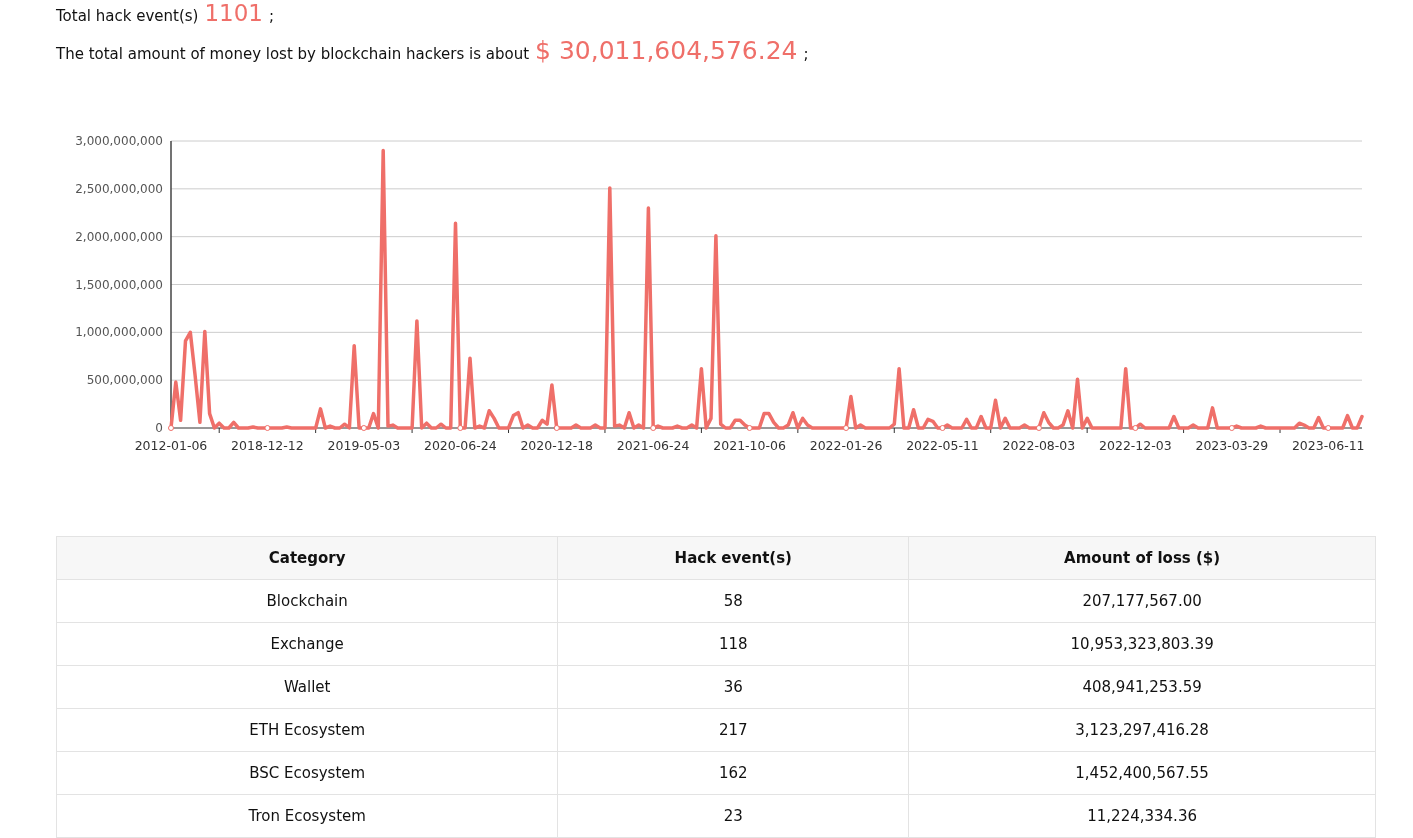  What do you see at coordinates (1142, 644) in the screenshot?
I see `table-cell: 10,953,323,803.39` at bounding box center [1142, 644].